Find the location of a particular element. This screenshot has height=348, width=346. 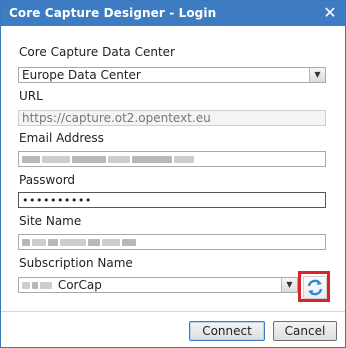

data-center-label: Core Capture Data Center is located at coordinates (97, 52).